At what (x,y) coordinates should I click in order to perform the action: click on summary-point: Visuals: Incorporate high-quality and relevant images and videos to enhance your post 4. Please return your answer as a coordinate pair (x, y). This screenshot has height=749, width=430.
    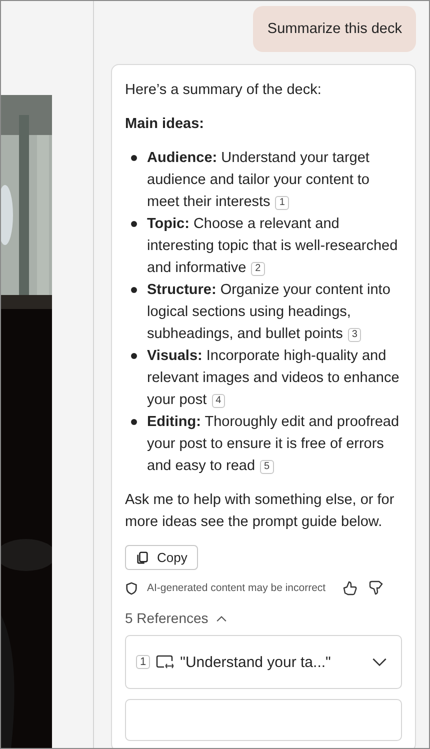
    Looking at the image, I should click on (273, 378).